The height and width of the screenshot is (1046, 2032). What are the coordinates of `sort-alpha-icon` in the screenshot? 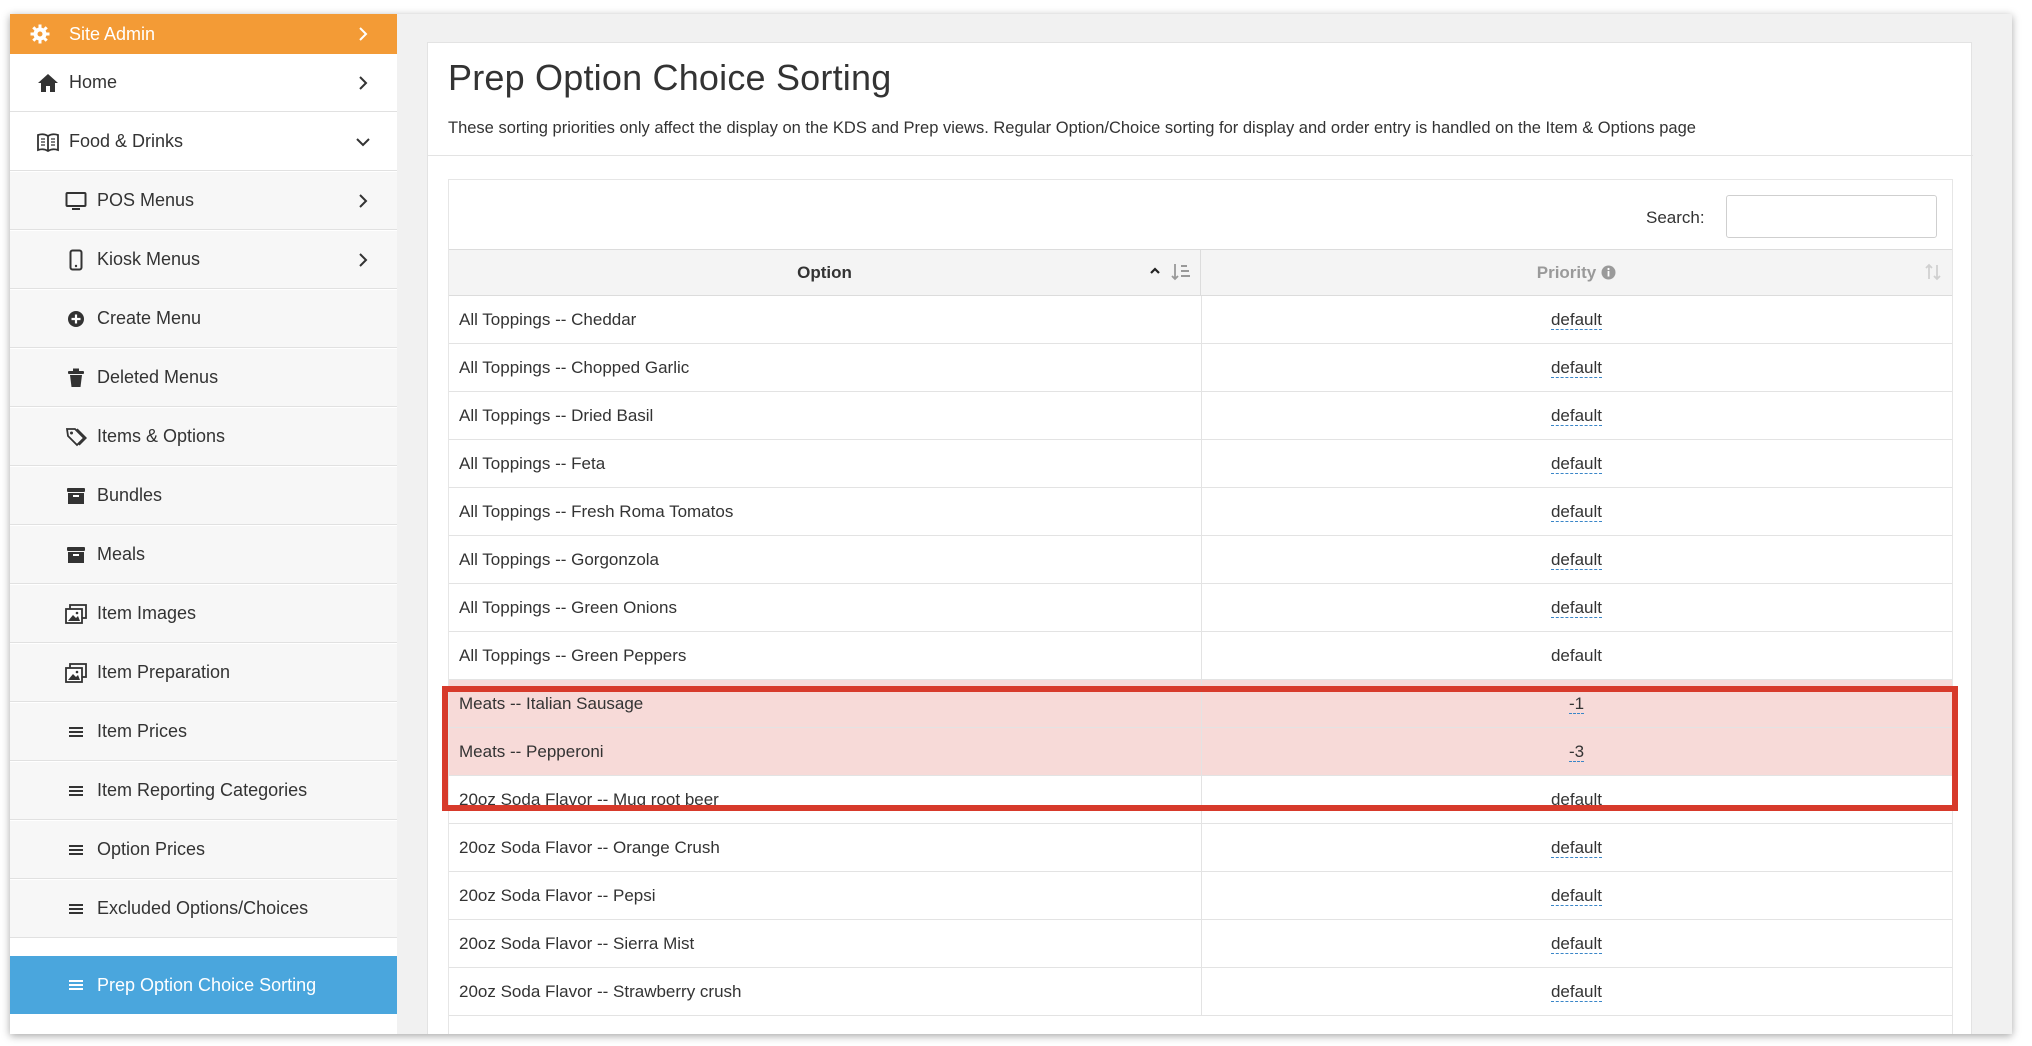 It's located at (1181, 274).